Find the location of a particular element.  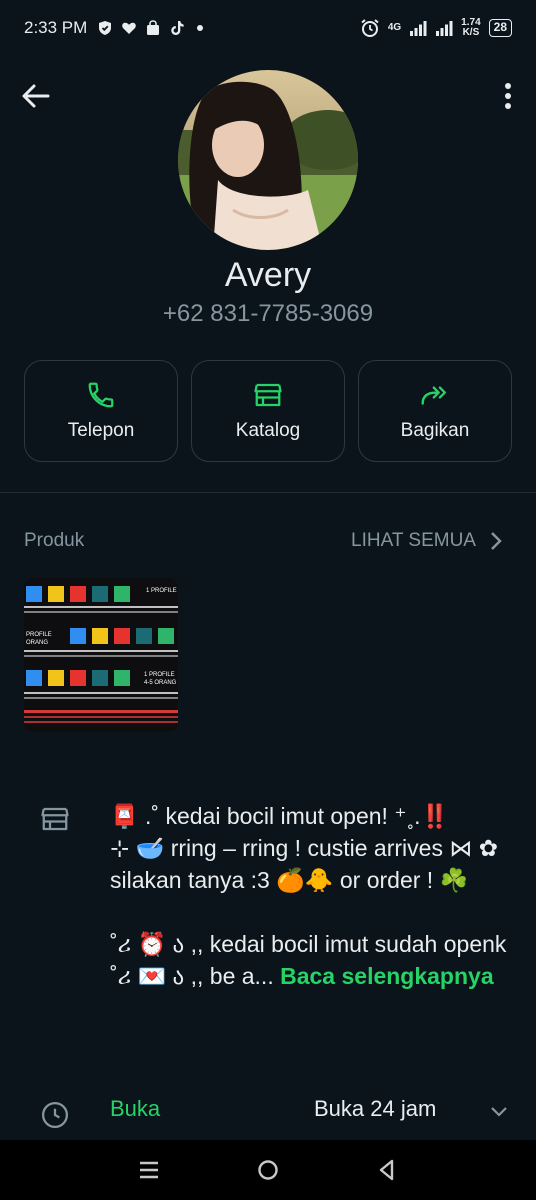

arrow-left-icon is located at coordinates (36, 96).